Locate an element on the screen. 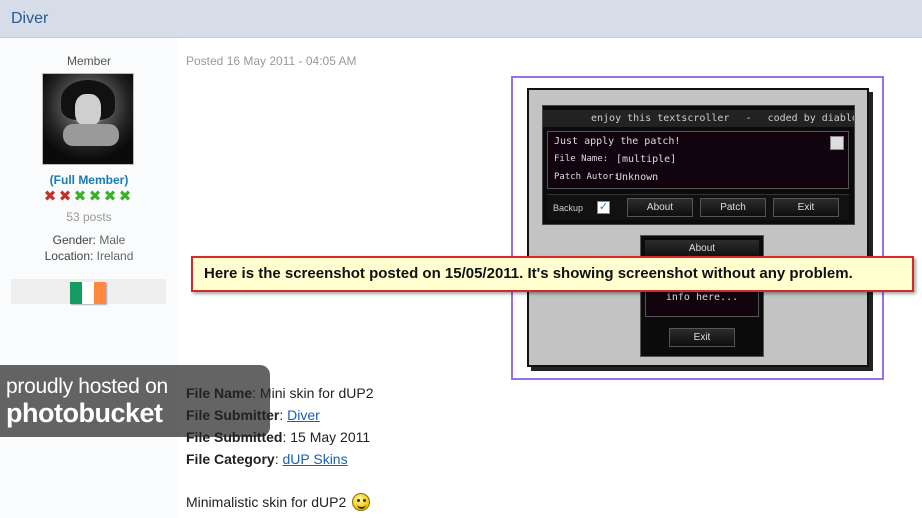  backup-checkbox-icon: ✓ is located at coordinates (603, 207).